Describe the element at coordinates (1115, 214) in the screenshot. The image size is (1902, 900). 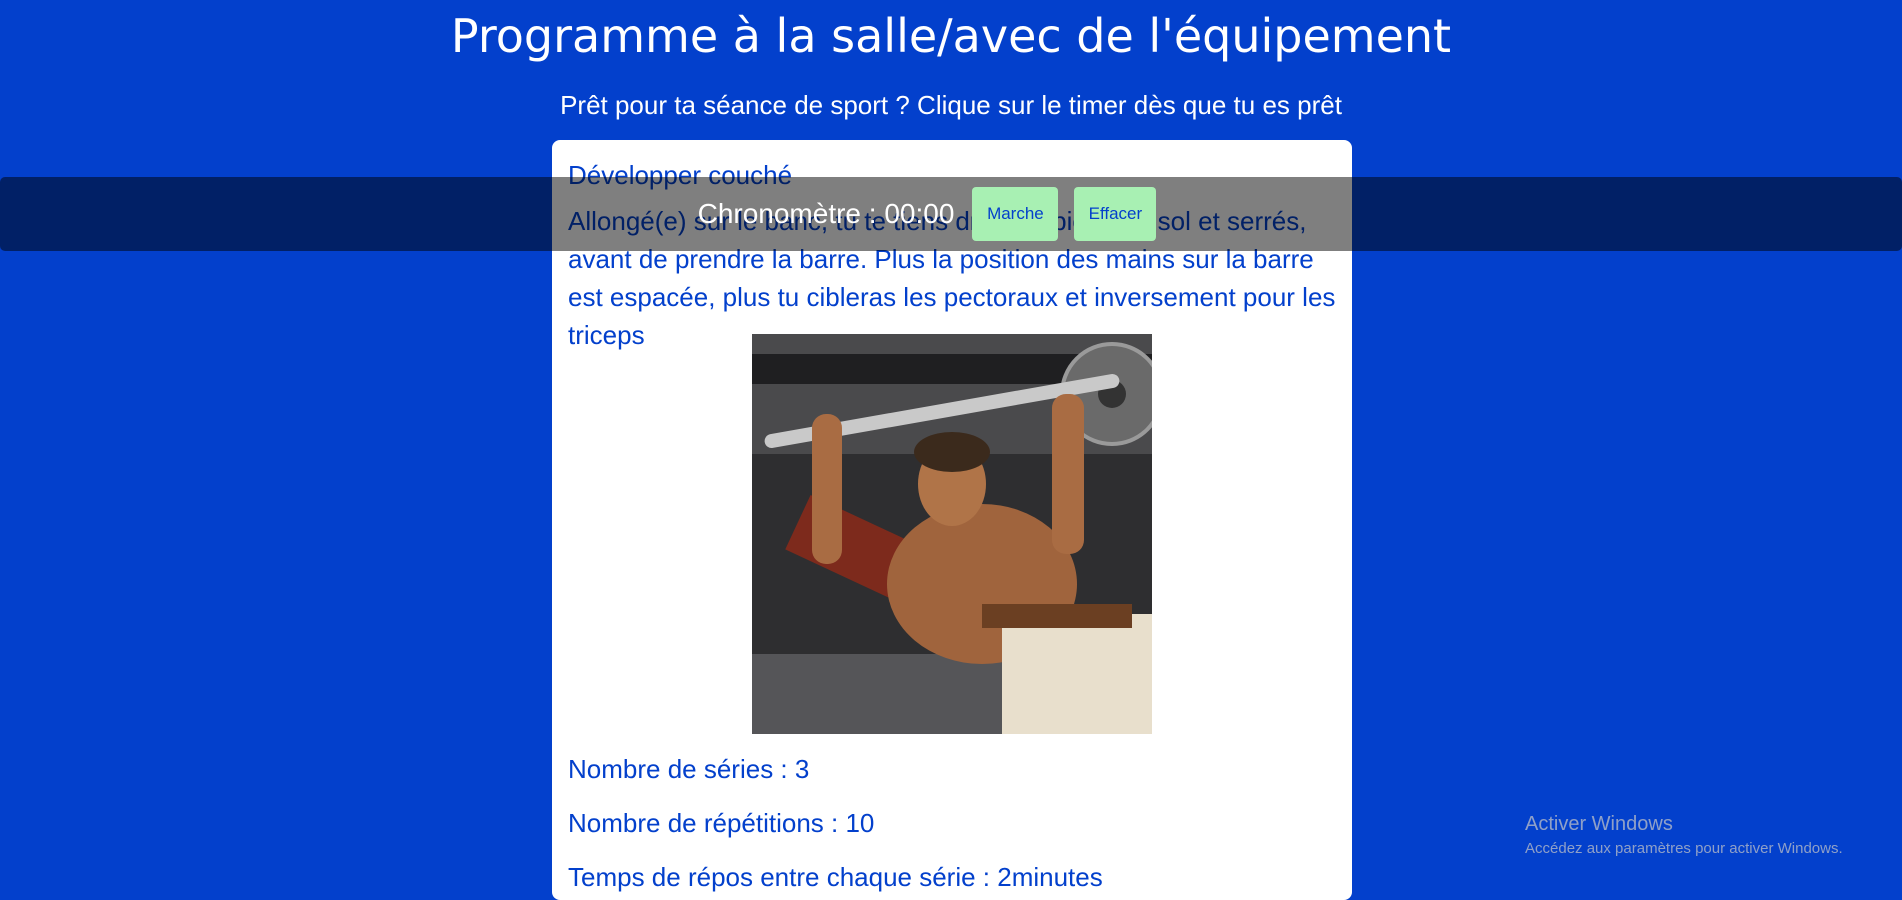
I see `clear-timer-button: Effacer` at that location.